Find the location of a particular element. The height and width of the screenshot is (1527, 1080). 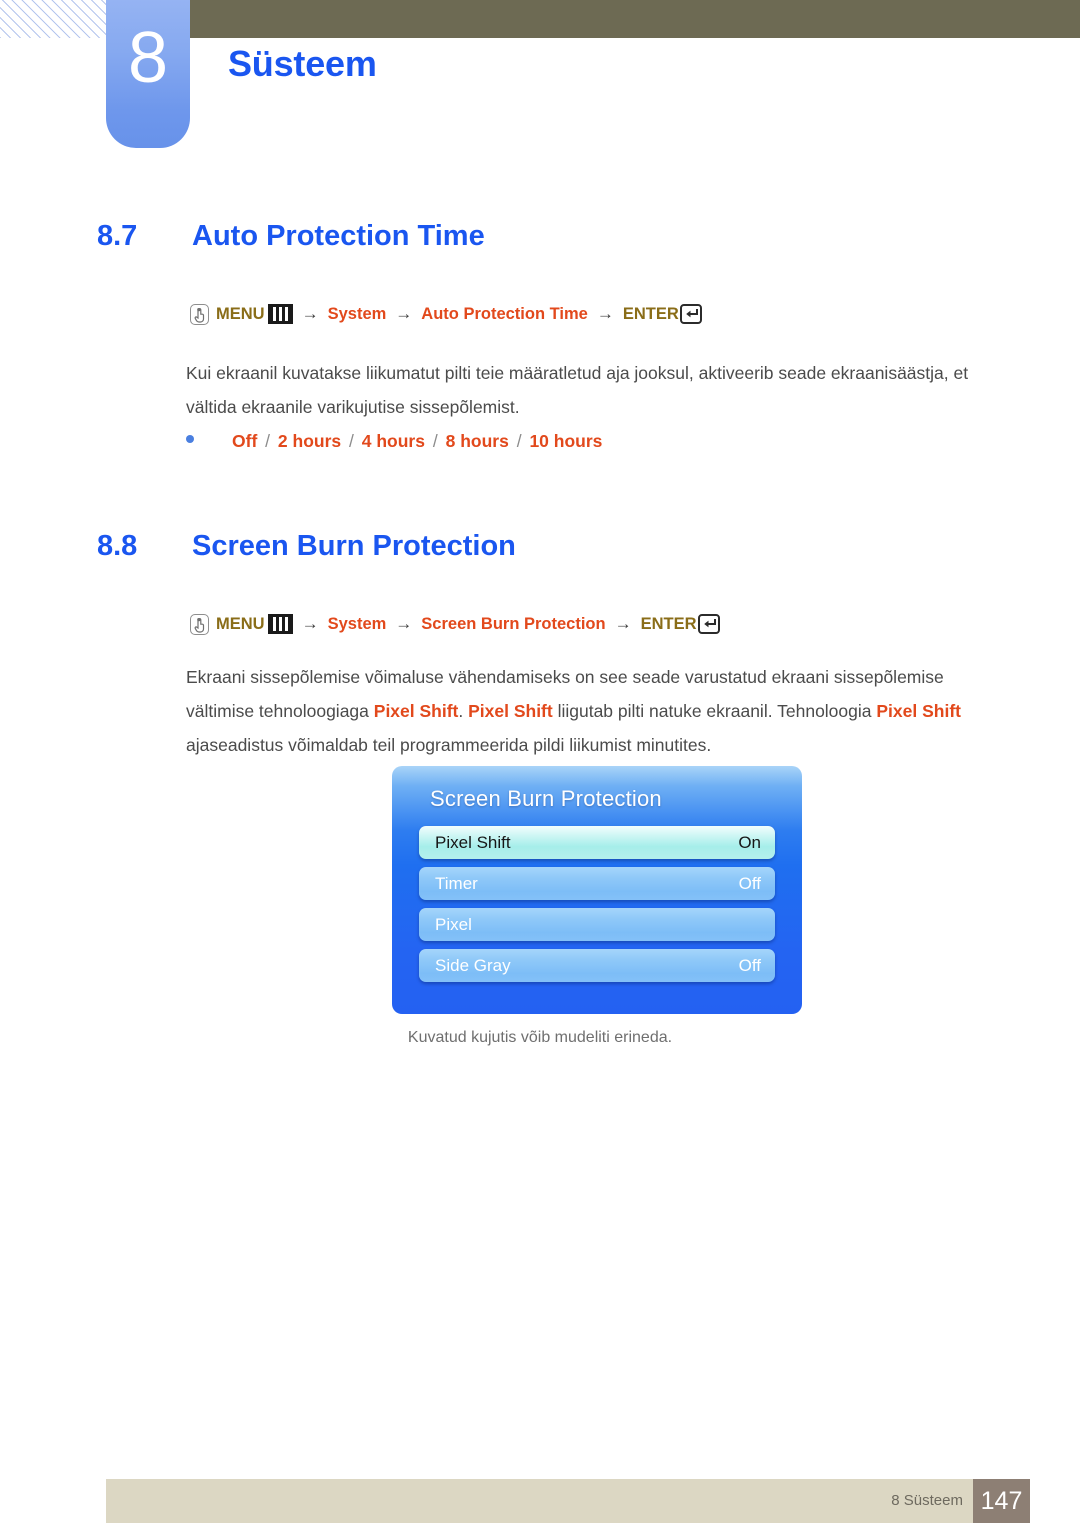

section-heading-8-8: 8.8 Screen Burn Protection is located at coordinates (552, 546).